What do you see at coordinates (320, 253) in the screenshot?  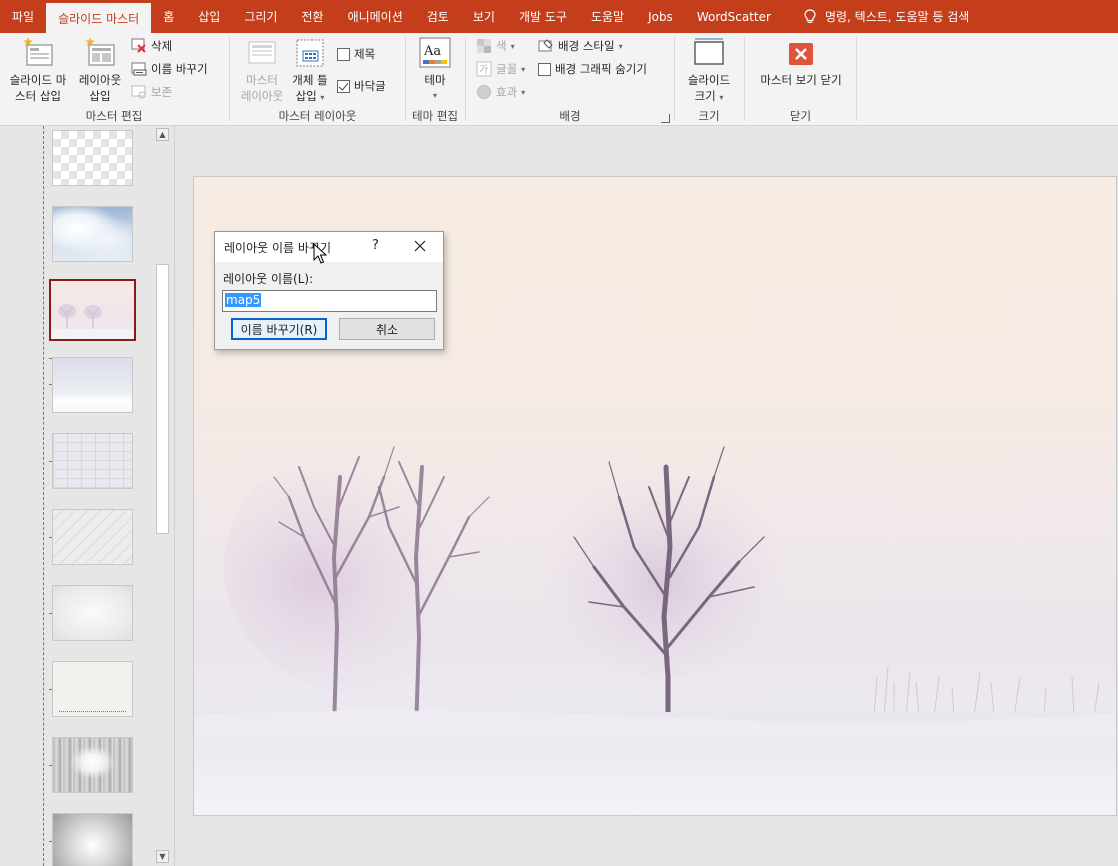 I see `mouse-cursor-icon` at bounding box center [320, 253].